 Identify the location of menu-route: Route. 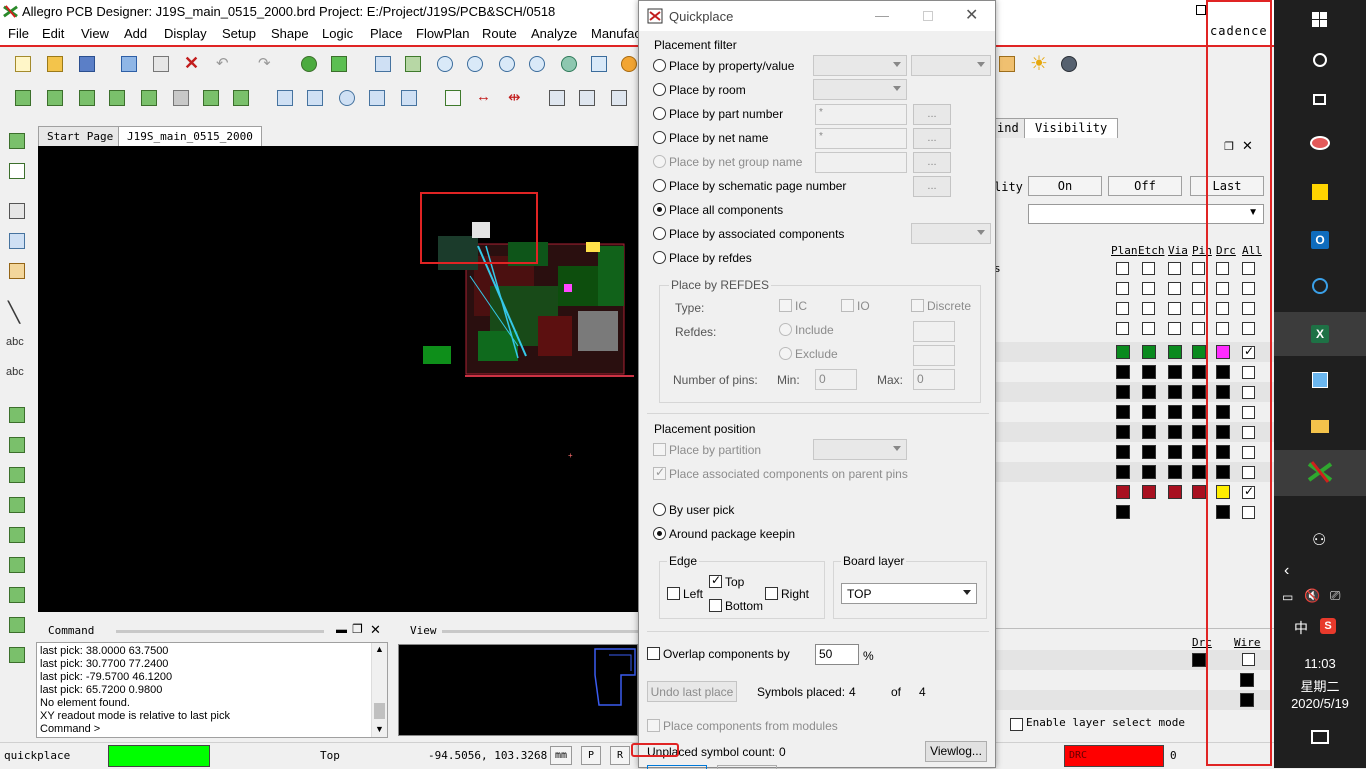
(499, 33).